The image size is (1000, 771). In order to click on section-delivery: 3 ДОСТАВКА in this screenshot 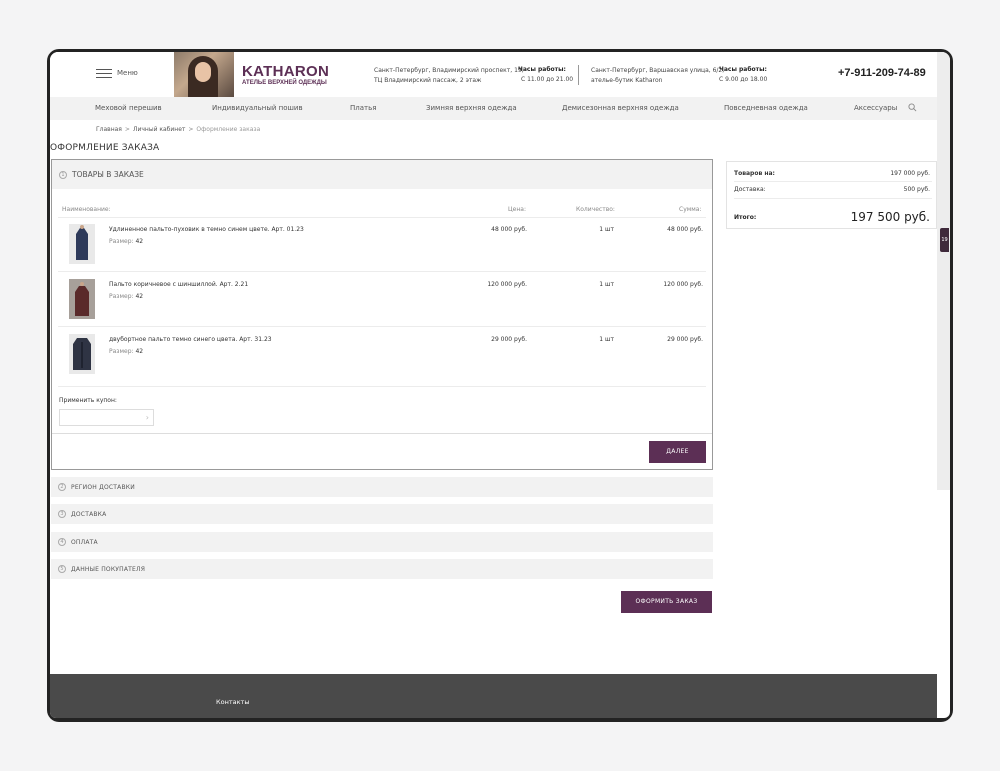, I will do `click(382, 514)`.